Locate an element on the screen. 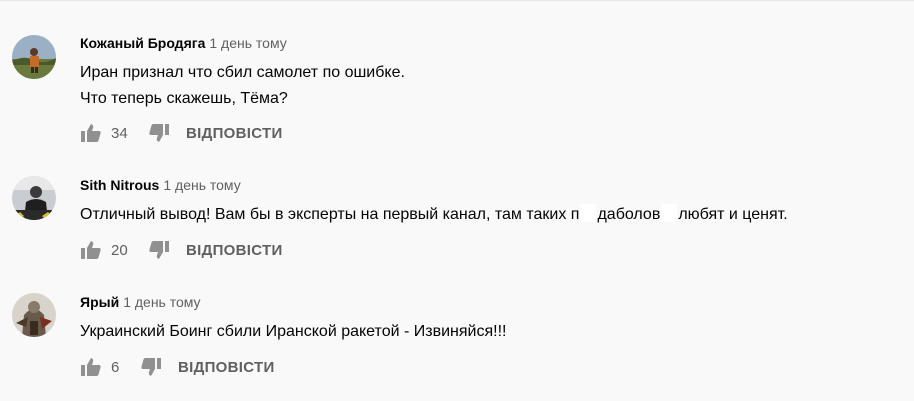 This screenshot has width=914, height=401. comment-actions: 20 ВІДПОВІСТИ is located at coordinates (181, 250).